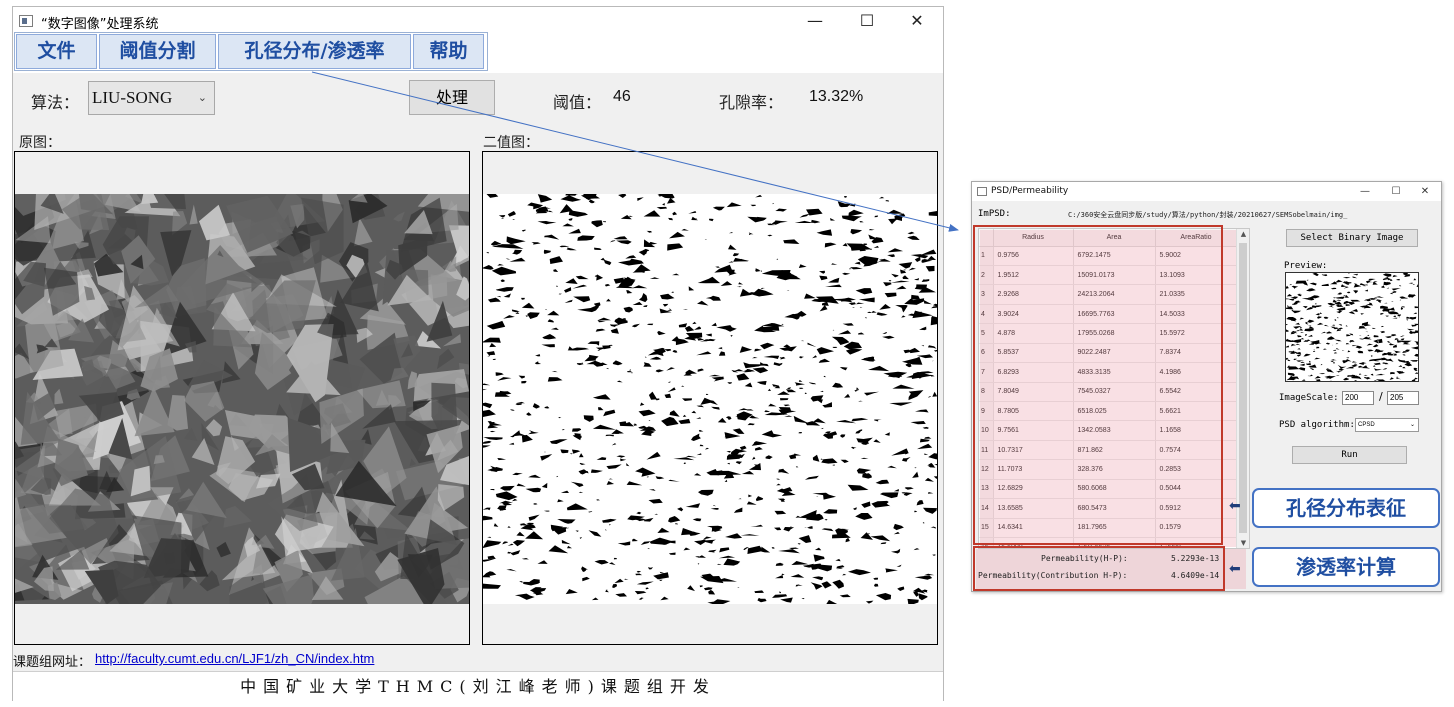 This screenshot has height=707, width=1454. What do you see at coordinates (1352, 238) in the screenshot?
I see `select-binary-image-button: Select Binary Image` at bounding box center [1352, 238].